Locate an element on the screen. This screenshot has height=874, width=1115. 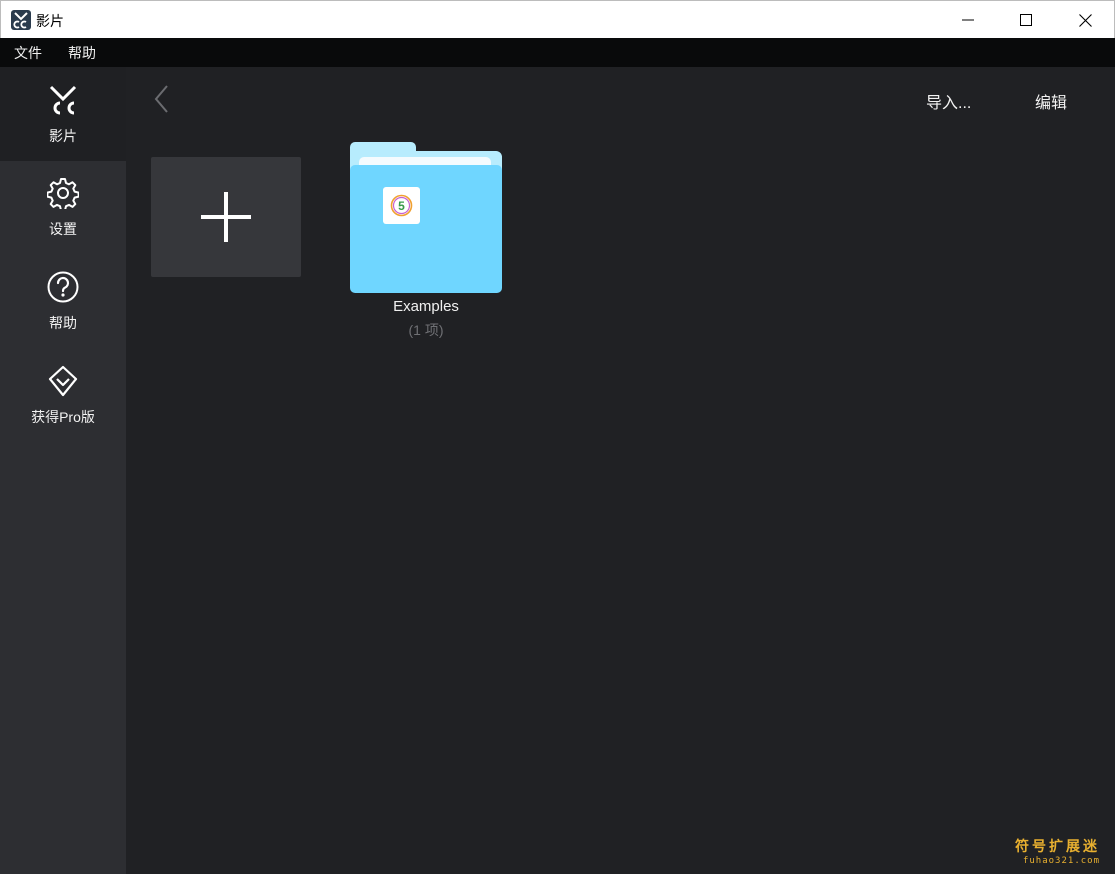
sidebar-item-get-pro: 获得Pro版 is located at coordinates (63, 396).